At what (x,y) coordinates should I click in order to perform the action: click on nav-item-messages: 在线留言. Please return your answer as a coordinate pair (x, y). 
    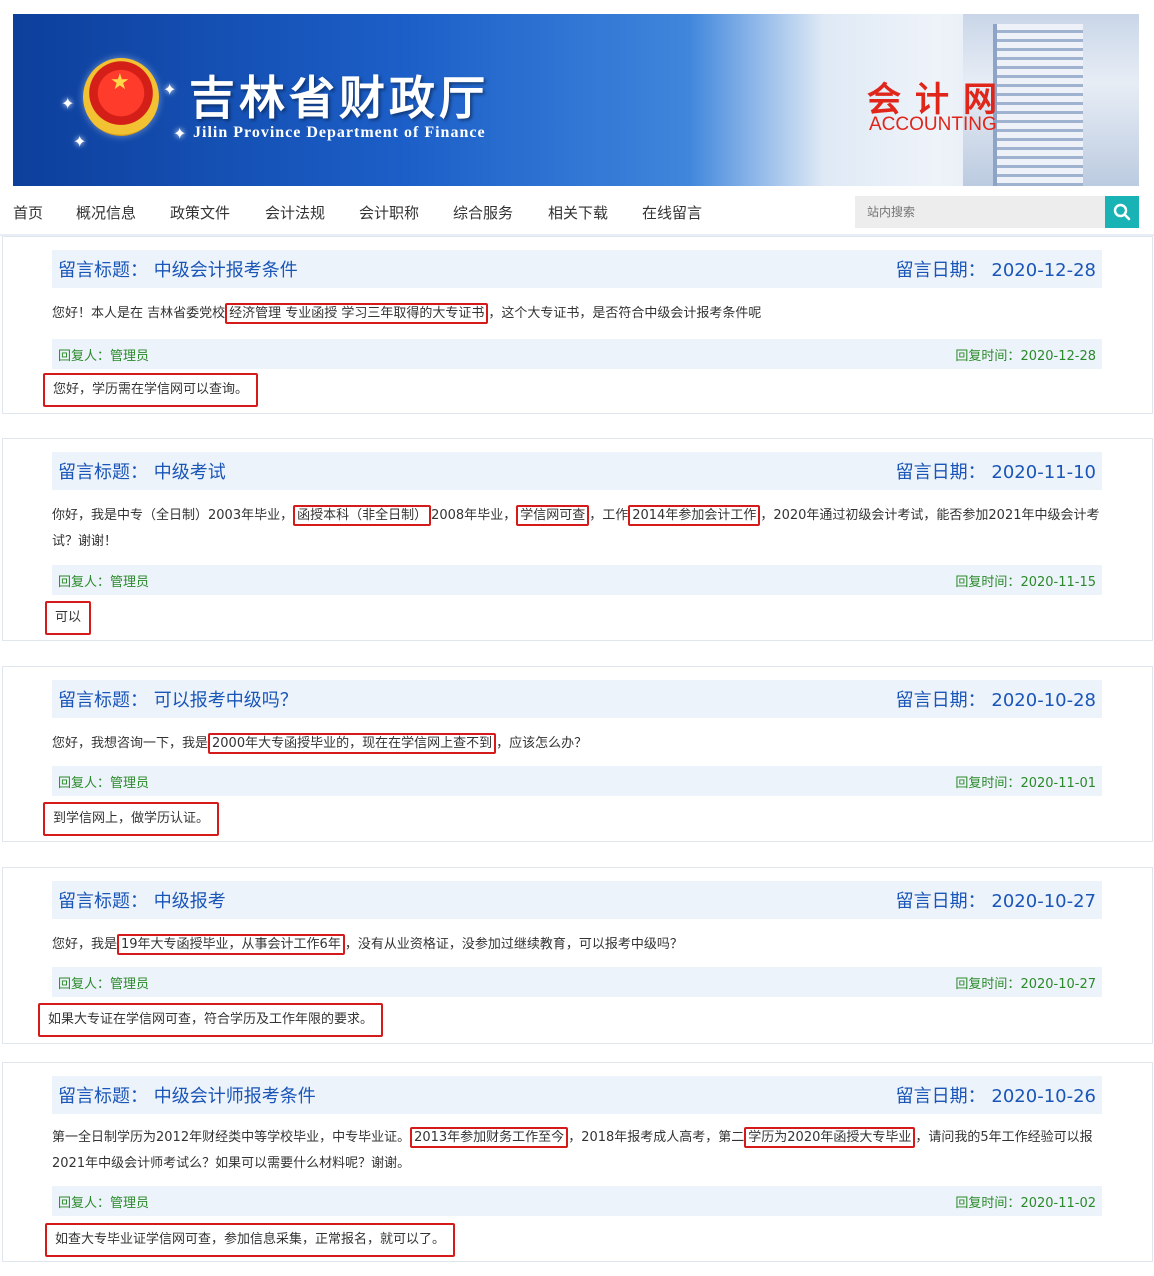
    Looking at the image, I should click on (672, 212).